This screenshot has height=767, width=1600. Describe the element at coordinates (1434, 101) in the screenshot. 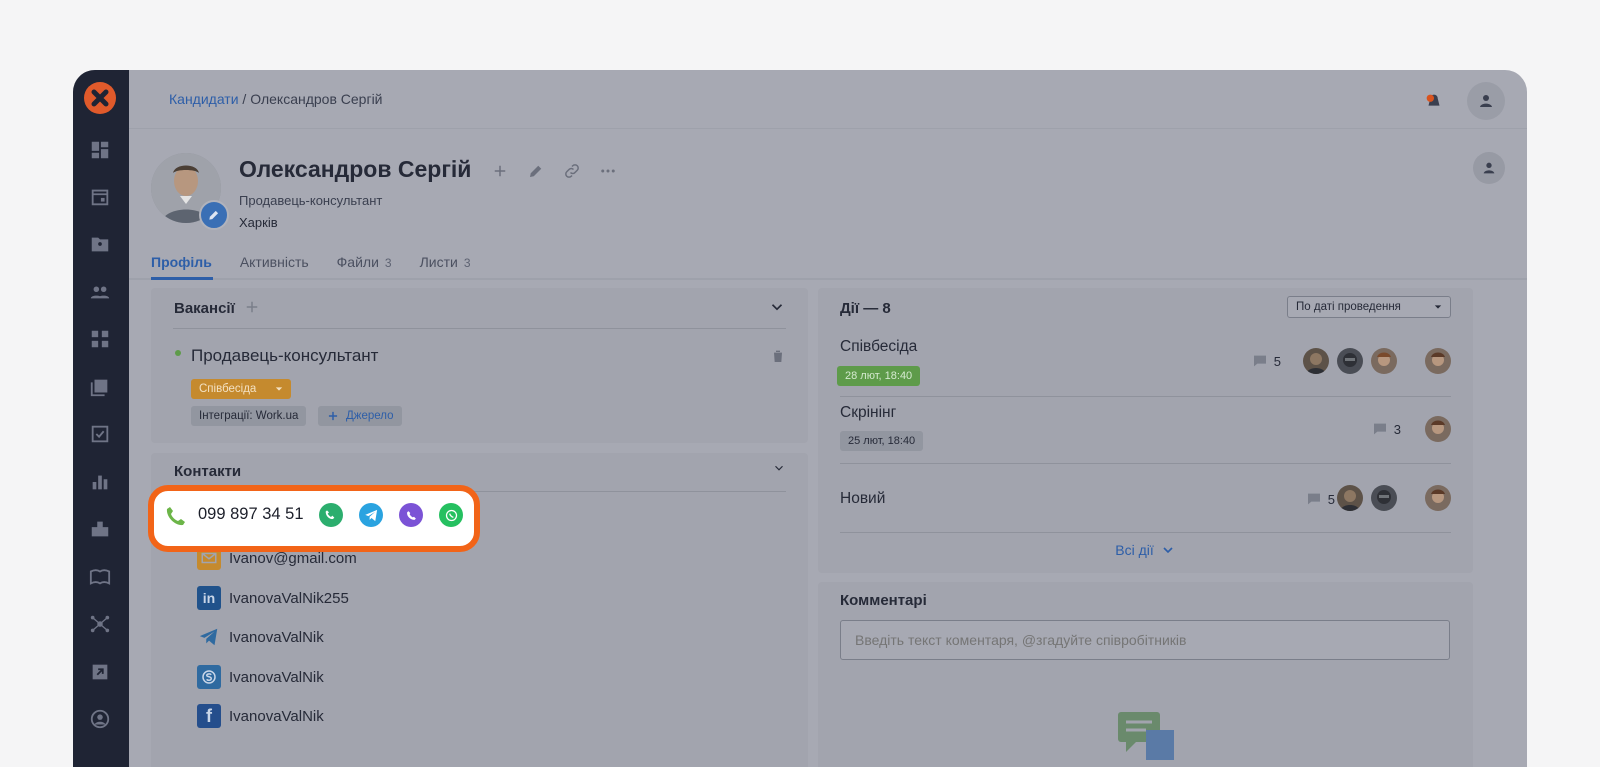

I see `notifications-icon` at that location.